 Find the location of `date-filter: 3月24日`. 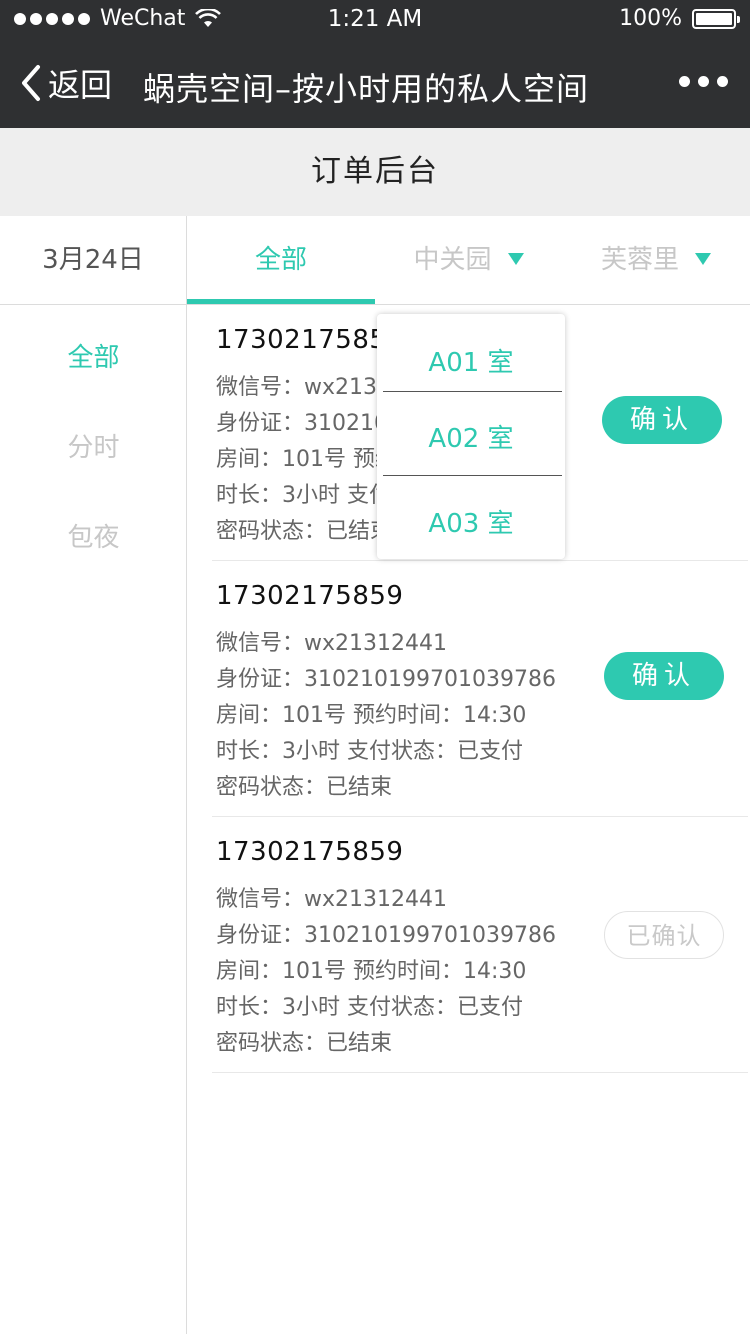

date-filter: 3月24日 is located at coordinates (93, 260).